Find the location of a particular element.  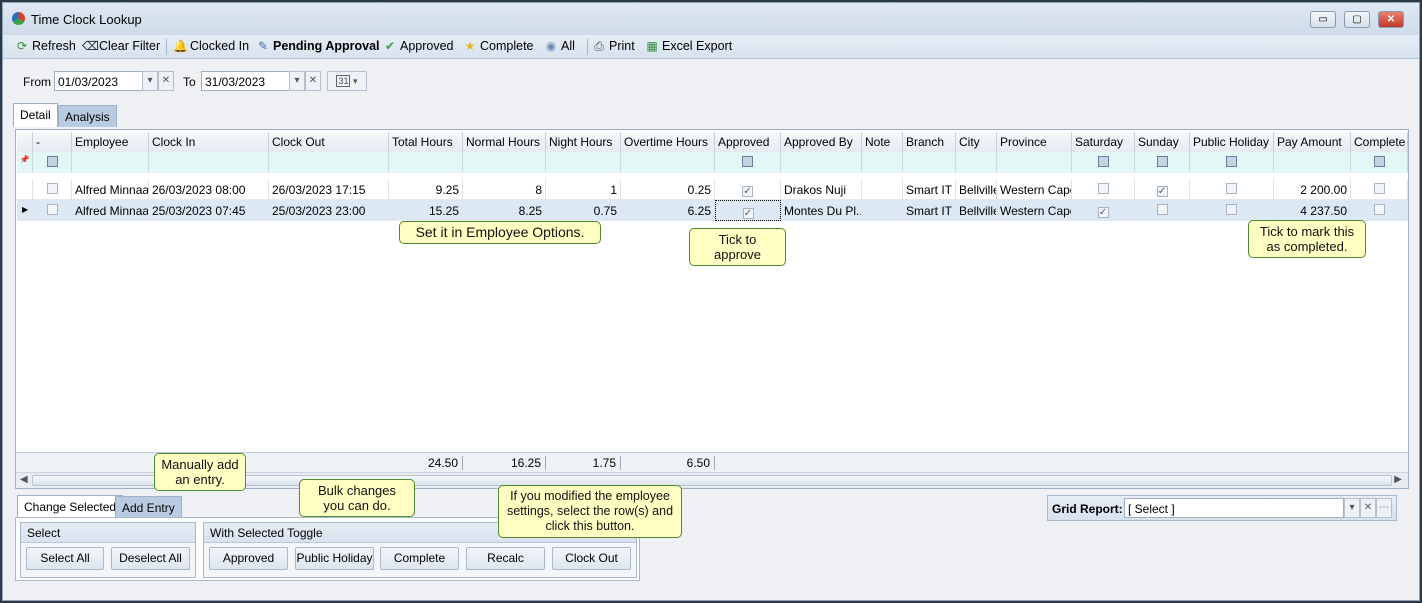

column-header-approved: Approved is located at coordinates (748, 142).